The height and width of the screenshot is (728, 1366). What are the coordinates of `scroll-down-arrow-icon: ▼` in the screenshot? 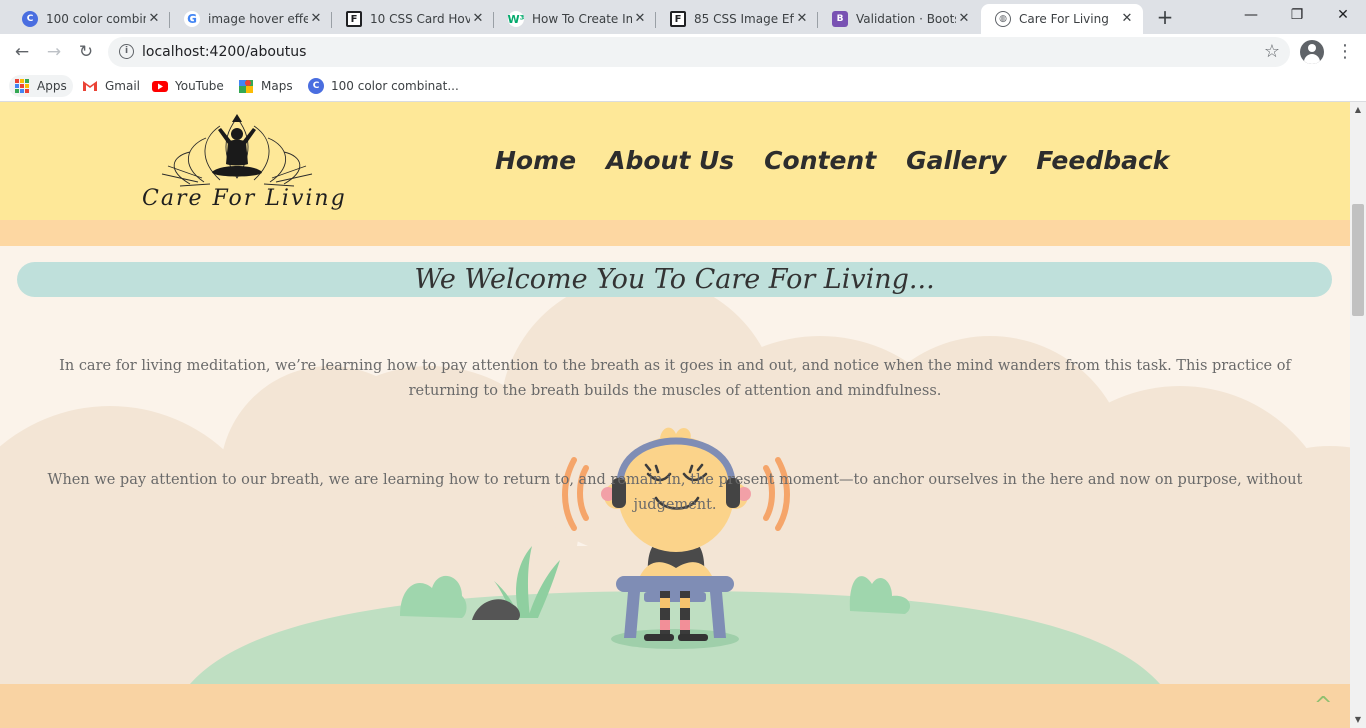 It's located at (1358, 720).